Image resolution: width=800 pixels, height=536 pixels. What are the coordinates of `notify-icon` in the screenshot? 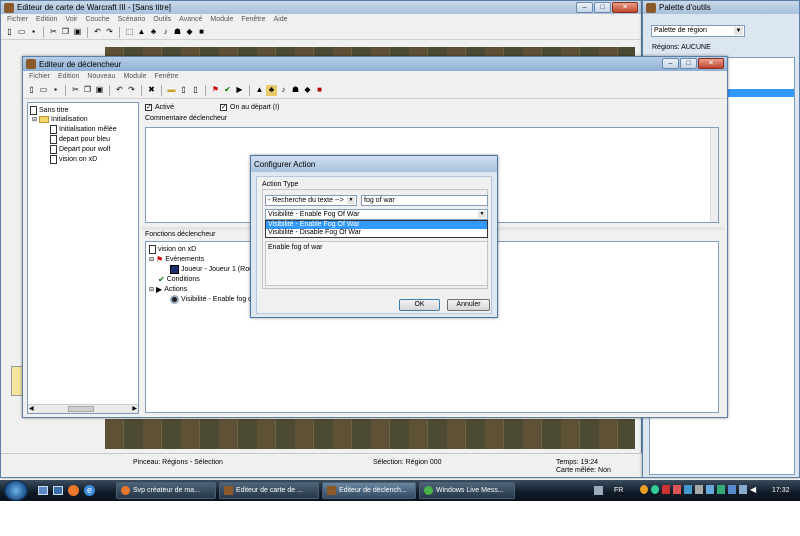 It's located at (598, 490).